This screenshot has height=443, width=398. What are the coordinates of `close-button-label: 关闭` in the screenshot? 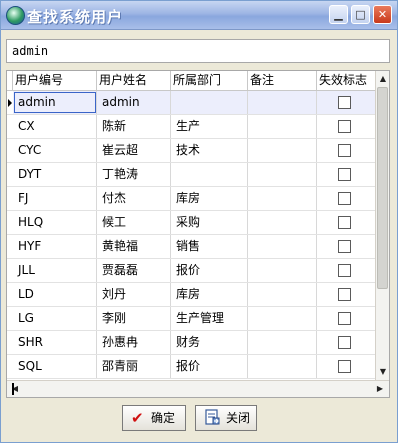 It's located at (238, 418).